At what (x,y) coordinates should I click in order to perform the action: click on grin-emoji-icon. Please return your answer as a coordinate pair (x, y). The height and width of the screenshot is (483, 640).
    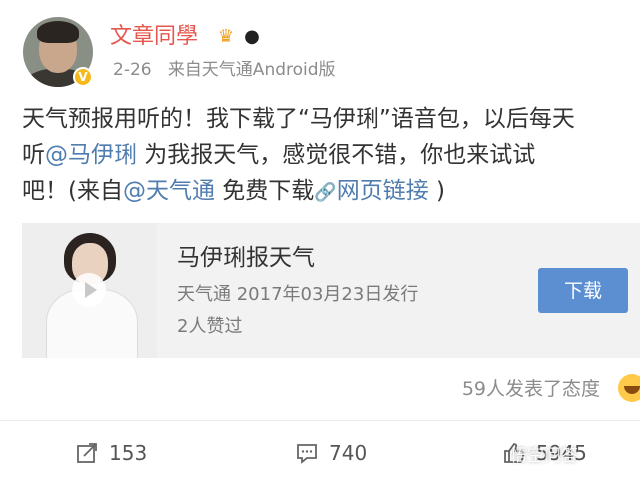
    Looking at the image, I should click on (629, 388).